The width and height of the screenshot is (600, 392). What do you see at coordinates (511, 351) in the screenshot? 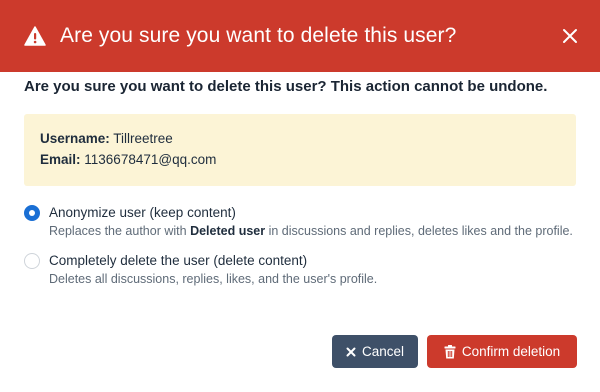
I see `confirm-button-label: Confirm deletion` at bounding box center [511, 351].